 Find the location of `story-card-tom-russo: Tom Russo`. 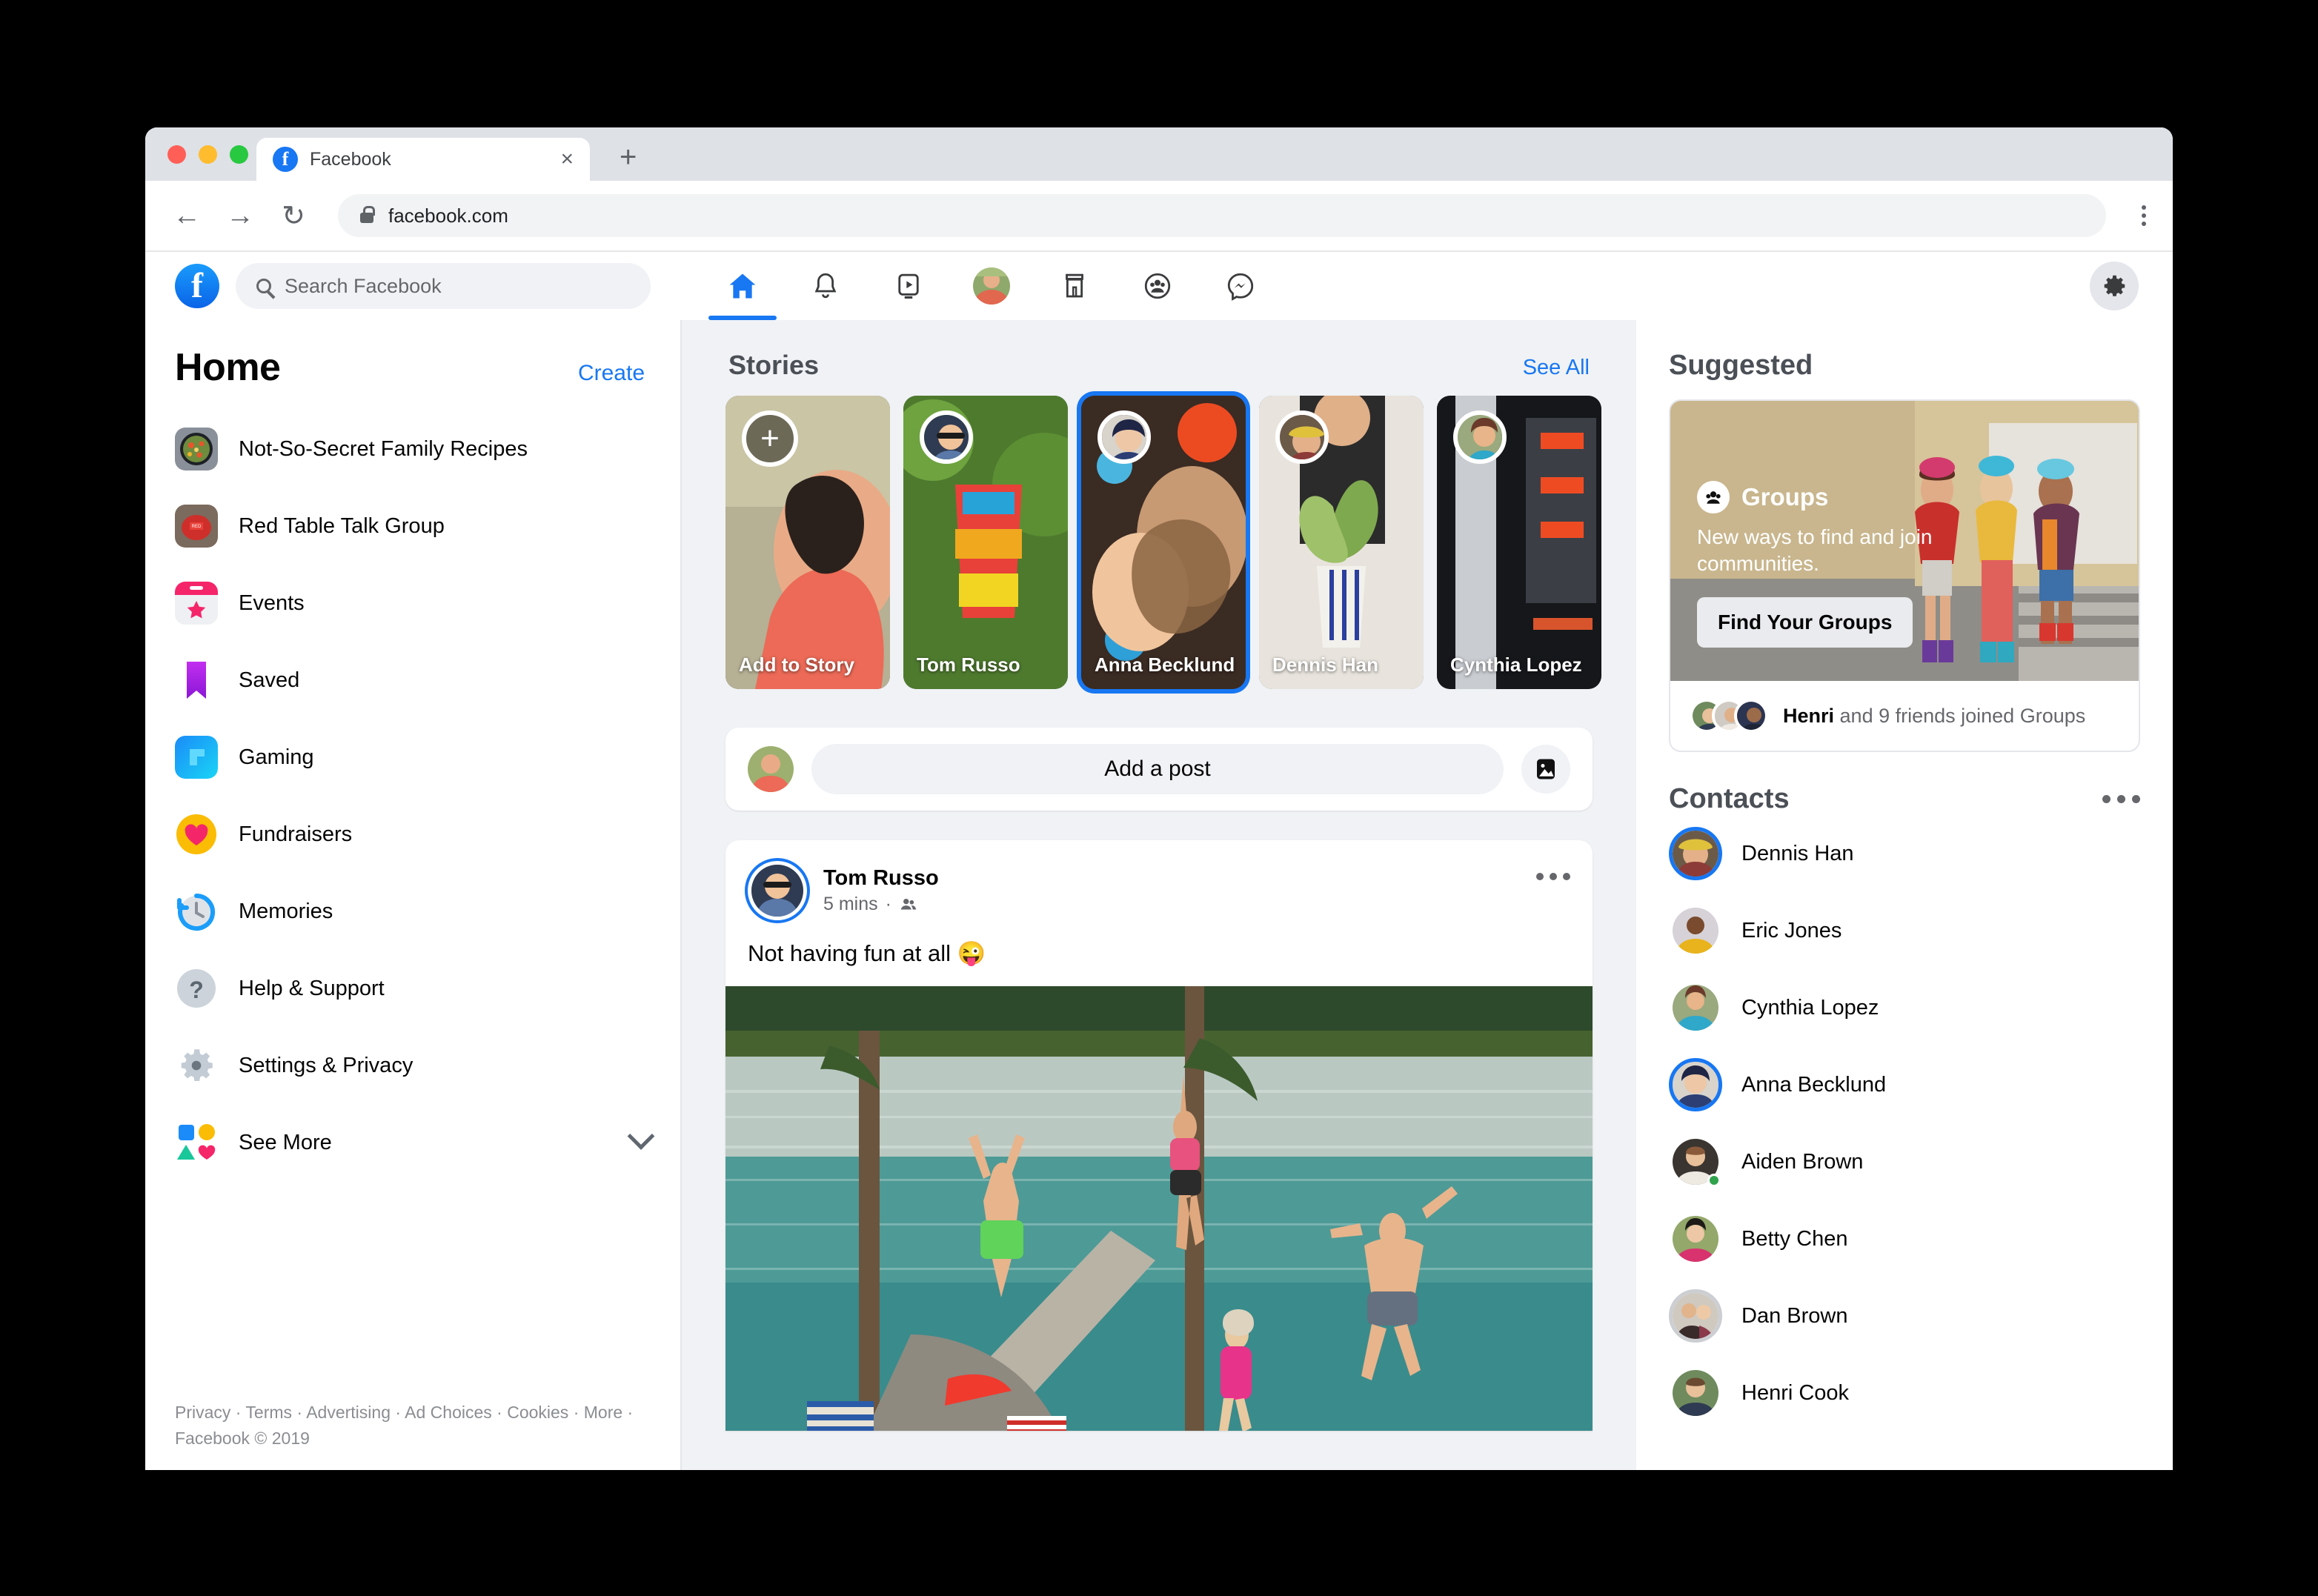

story-card-tom-russo: Tom Russo is located at coordinates (985, 542).